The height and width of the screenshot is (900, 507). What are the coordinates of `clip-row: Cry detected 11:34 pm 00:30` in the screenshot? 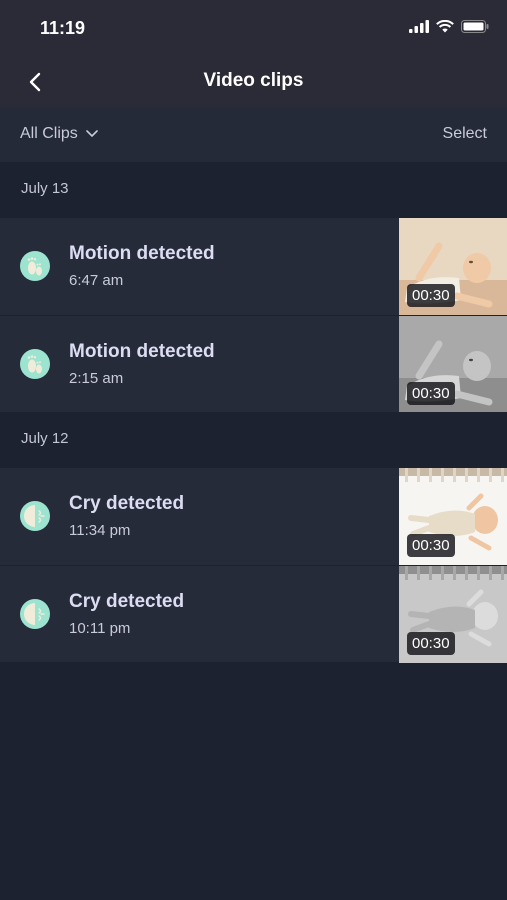 It's located at (253, 516).